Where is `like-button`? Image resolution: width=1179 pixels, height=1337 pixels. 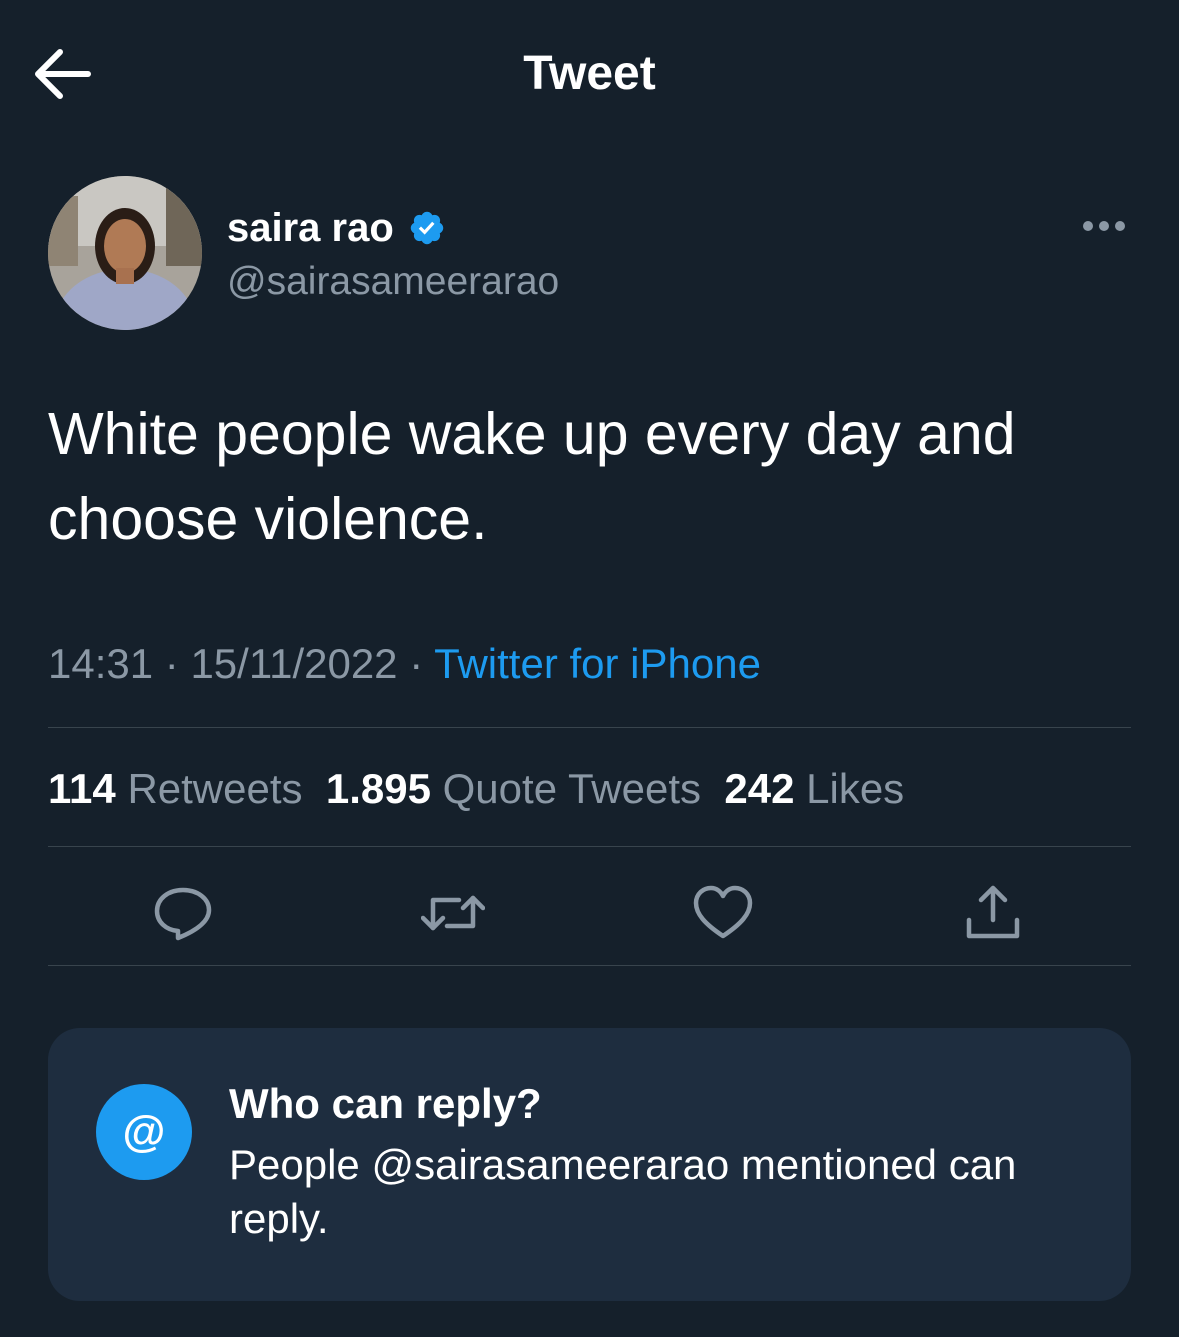 like-button is located at coordinates (723, 913).